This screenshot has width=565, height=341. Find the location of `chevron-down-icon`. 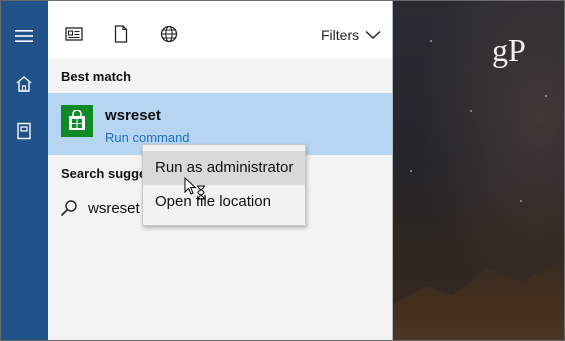

chevron-down-icon is located at coordinates (373, 34).